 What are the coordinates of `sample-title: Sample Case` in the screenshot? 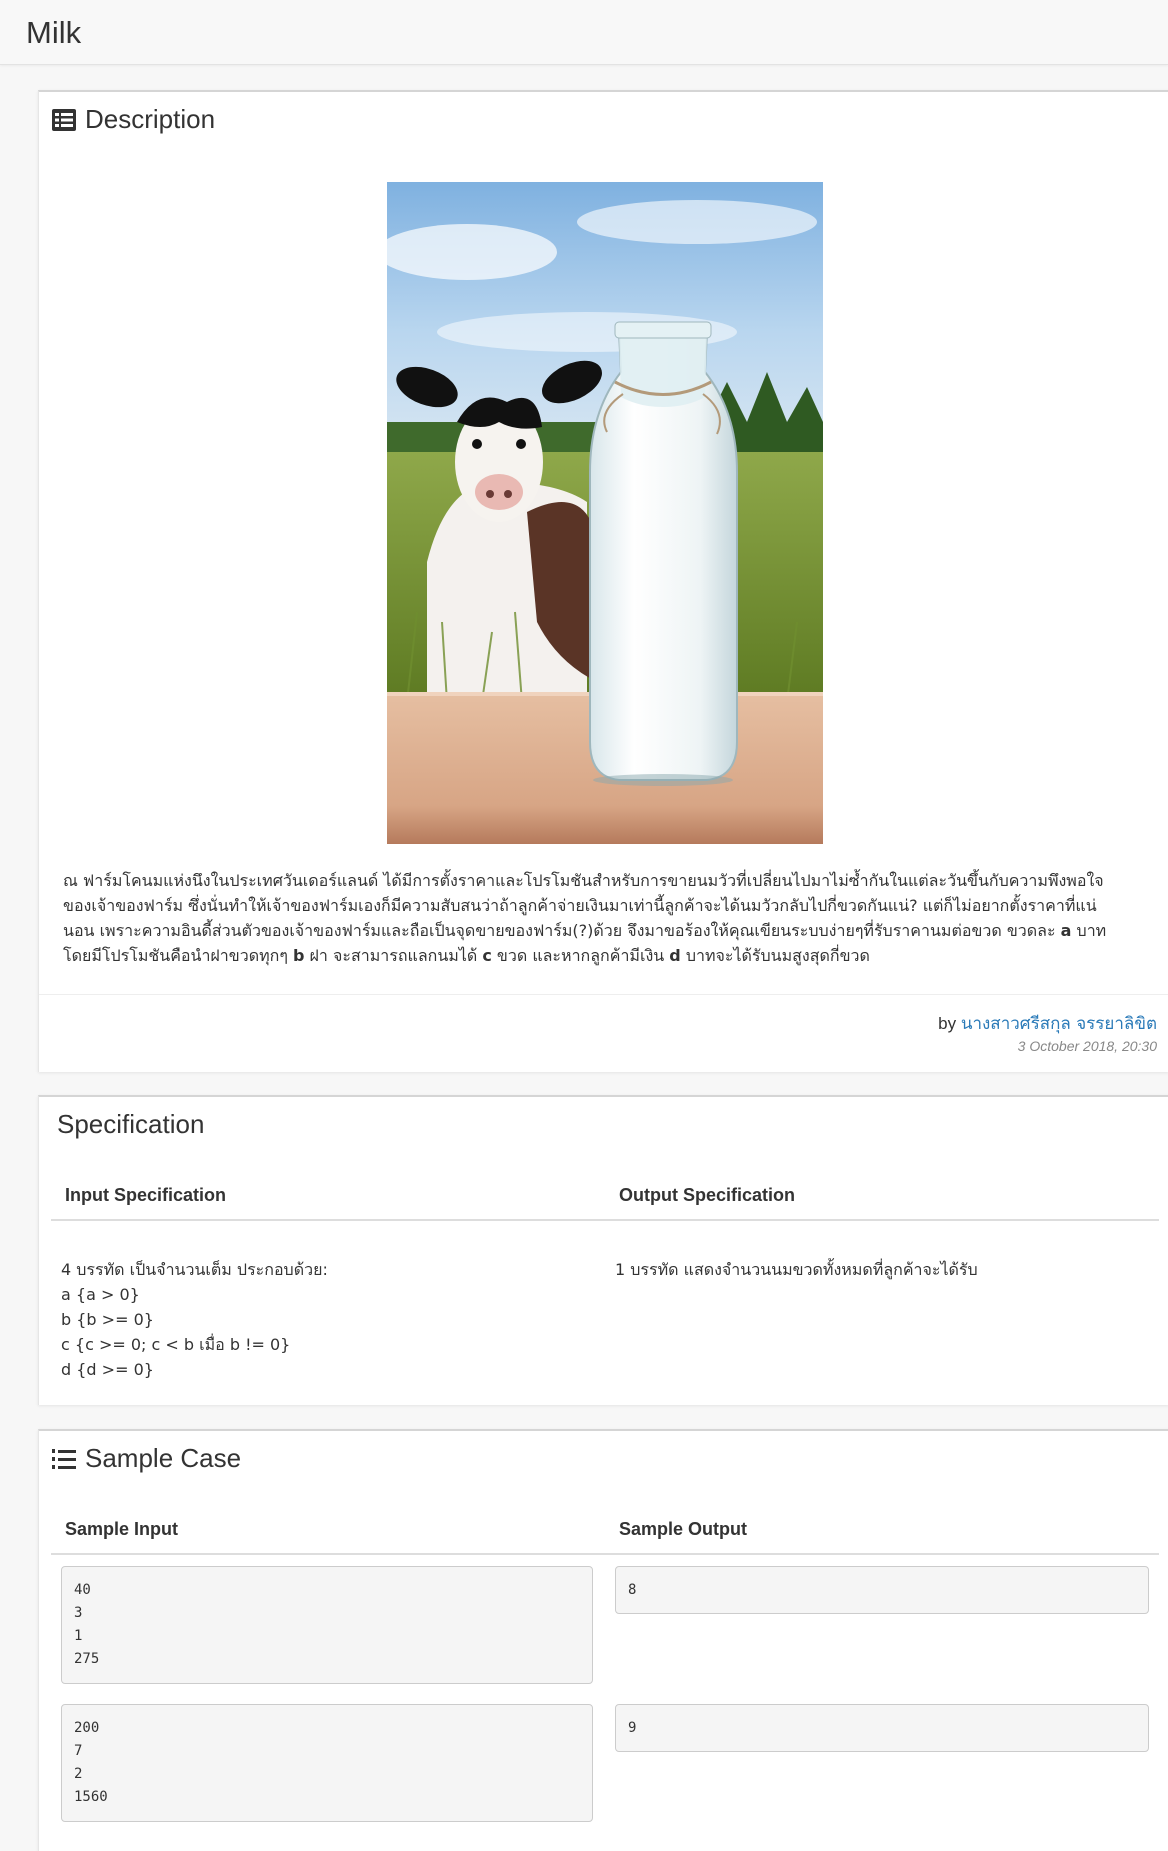 It's located at (163, 1458).